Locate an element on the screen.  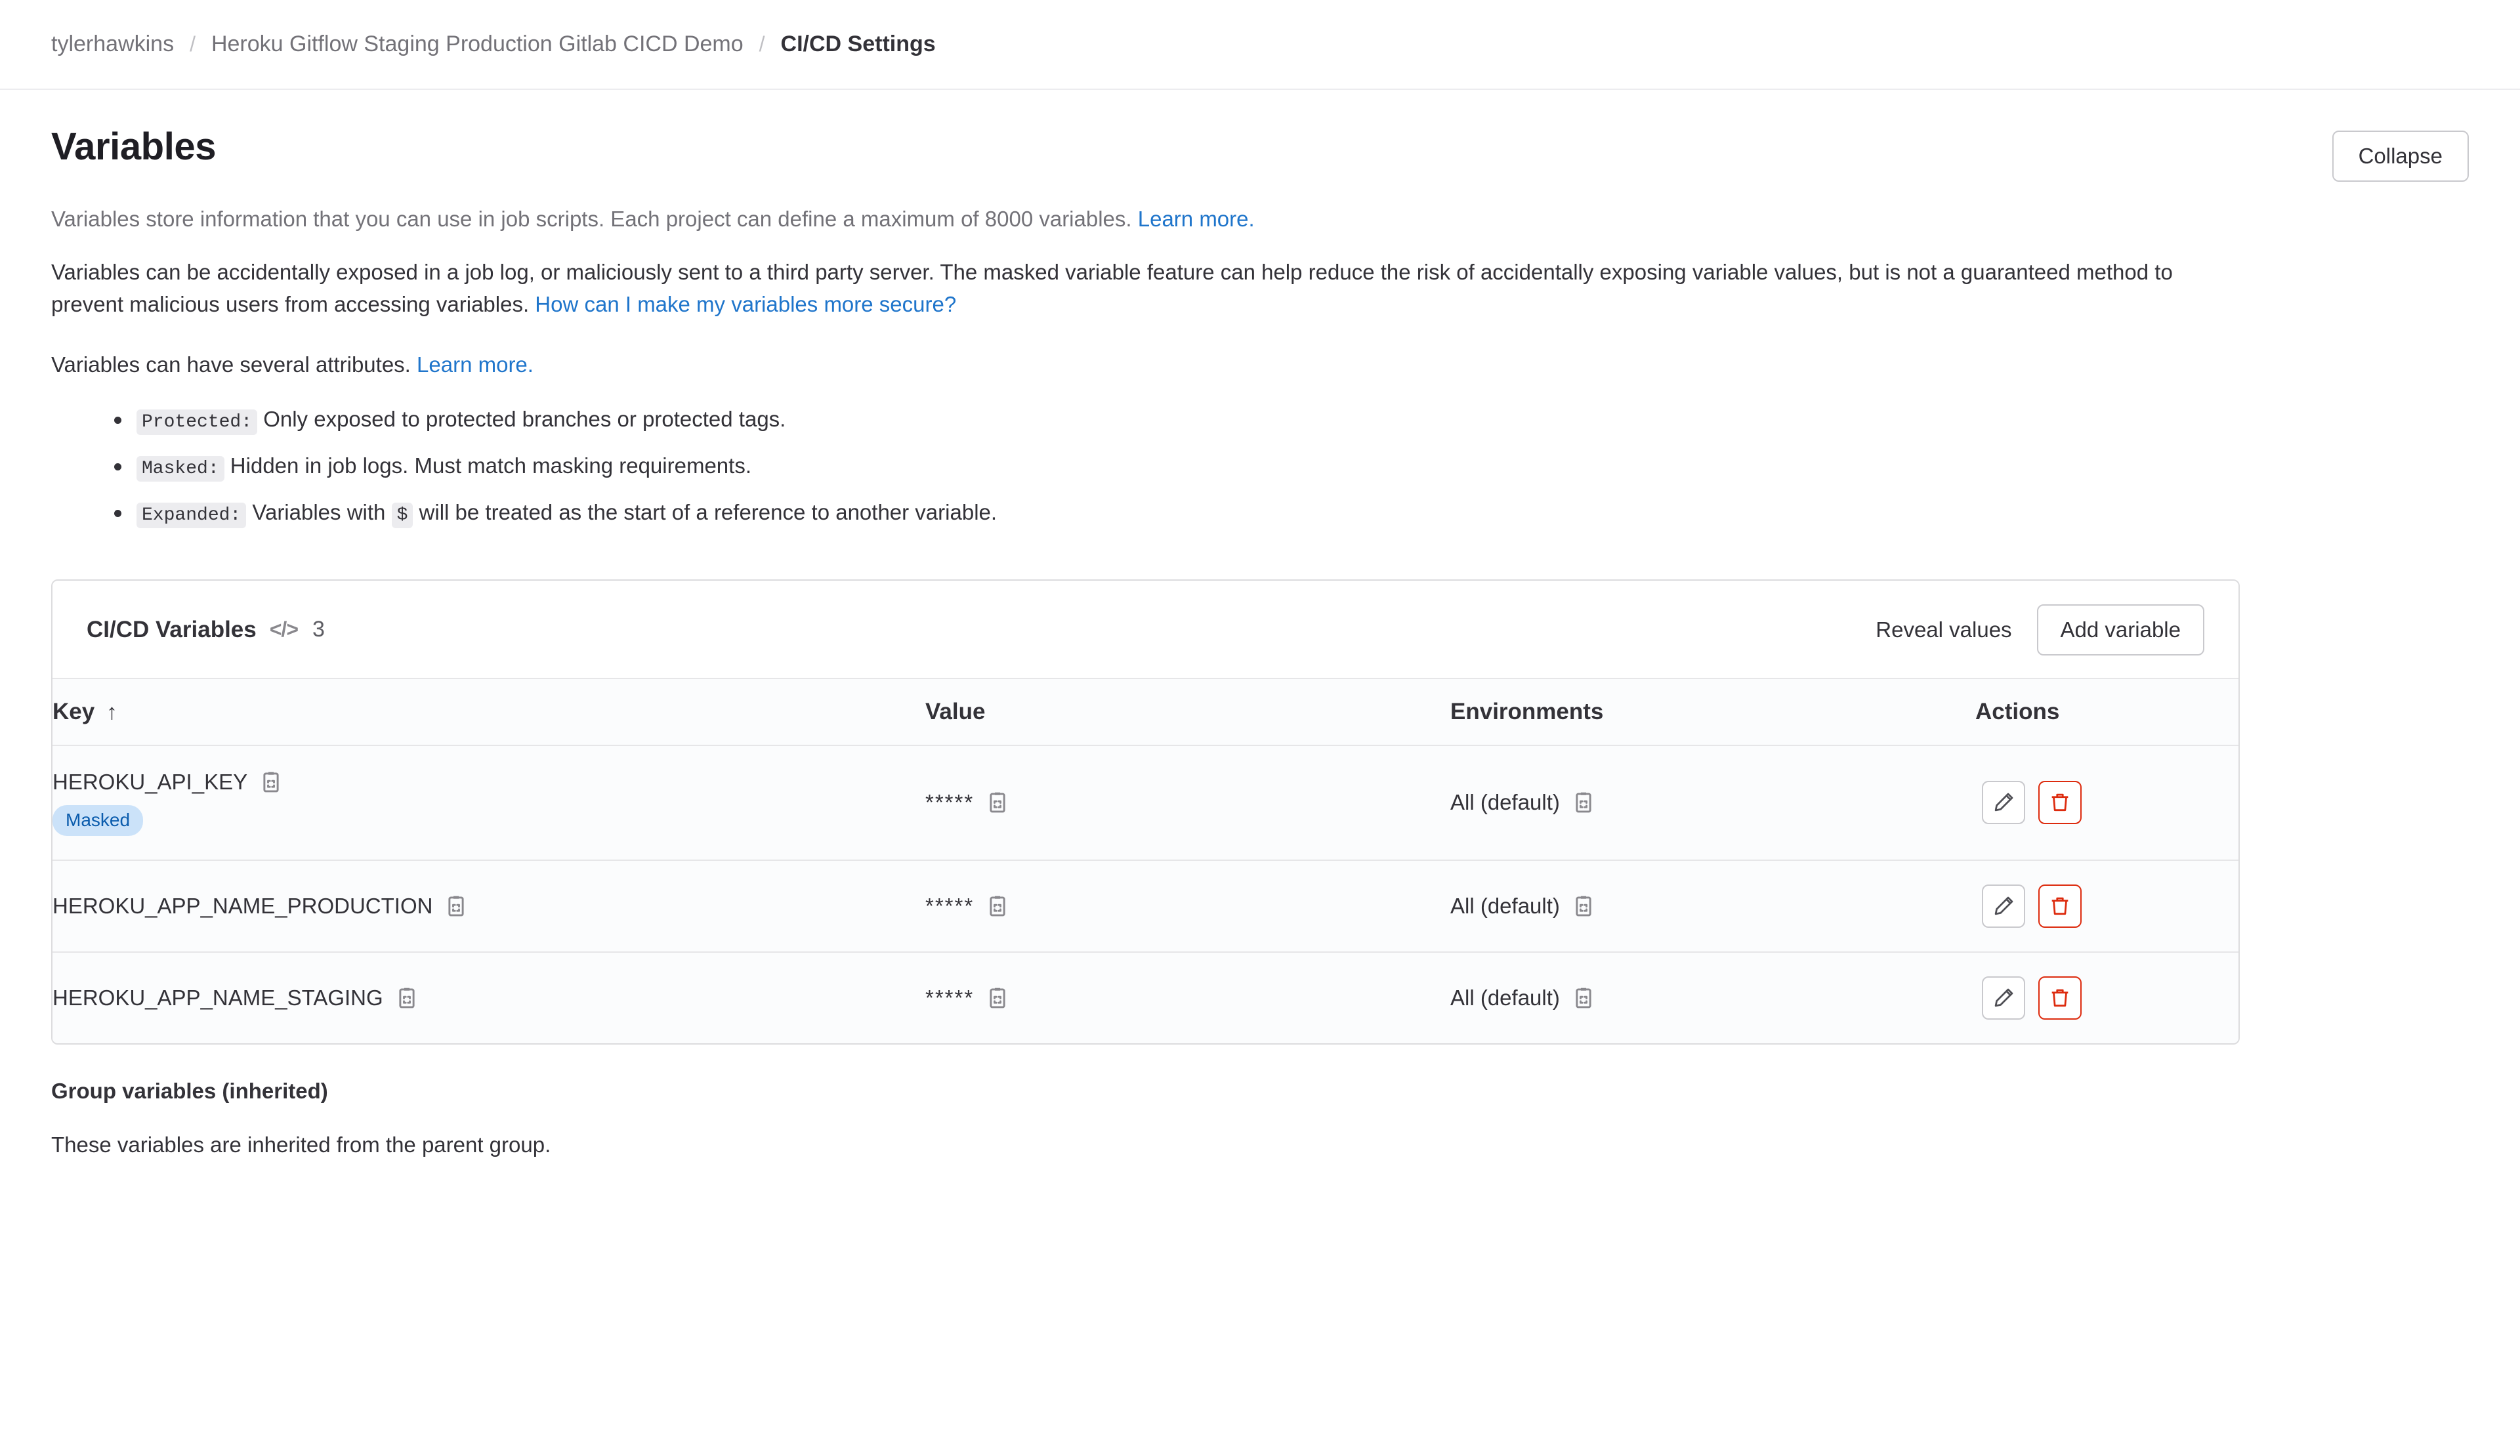
cell-key: HEROKU_API_KEY Masked is located at coordinates (488, 803).